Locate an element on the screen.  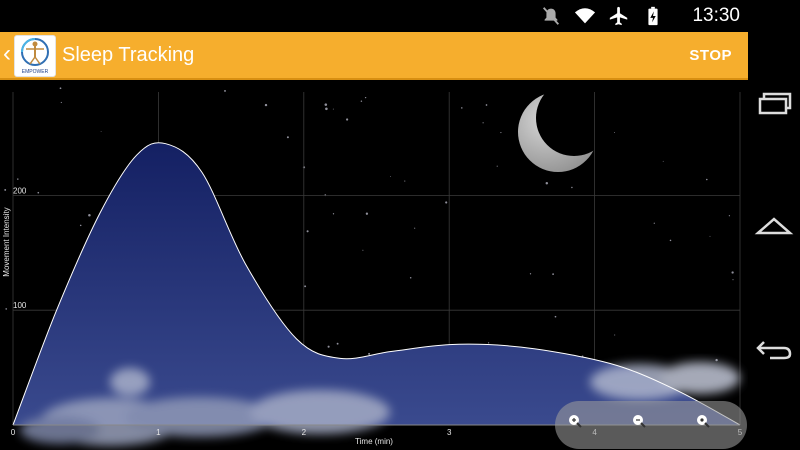
recent-apps-icon is located at coordinates (774, 104).